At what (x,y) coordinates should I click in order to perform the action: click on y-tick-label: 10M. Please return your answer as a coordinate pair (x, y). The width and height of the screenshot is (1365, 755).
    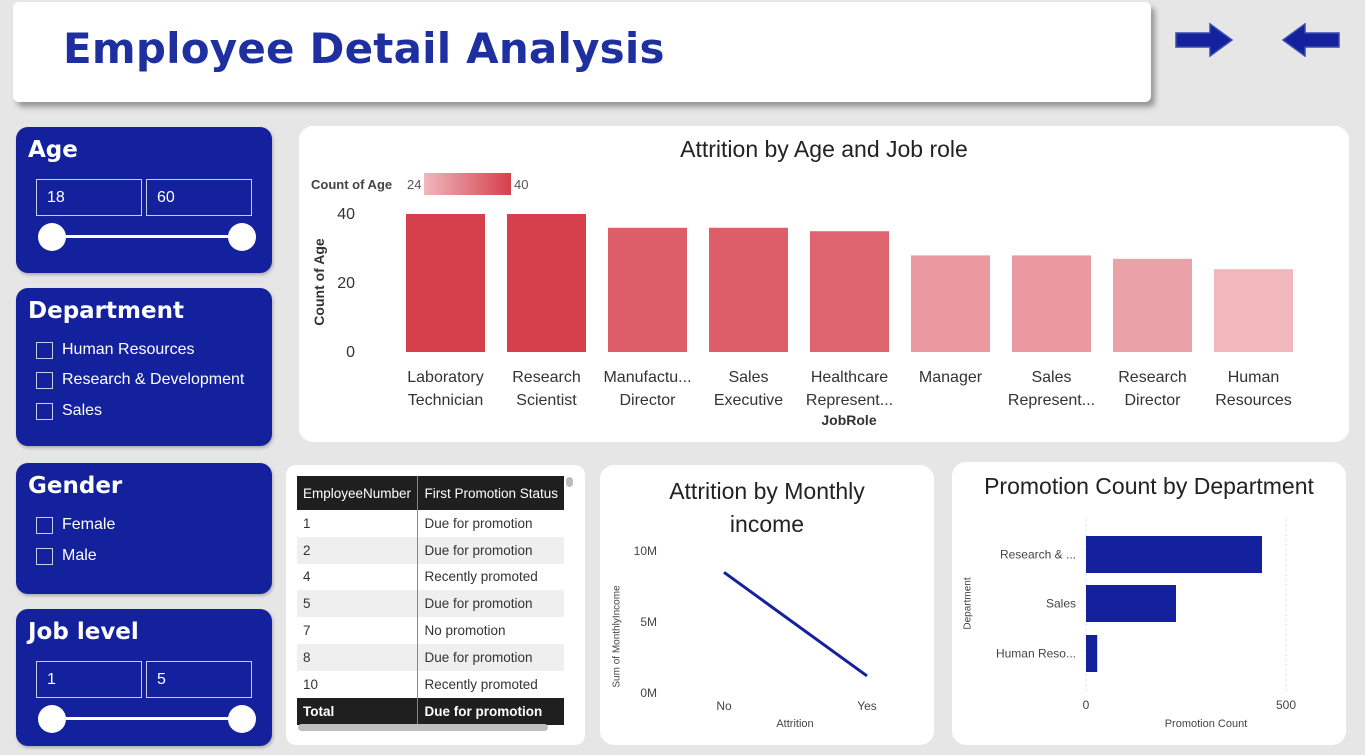
    Looking at the image, I should click on (645, 551).